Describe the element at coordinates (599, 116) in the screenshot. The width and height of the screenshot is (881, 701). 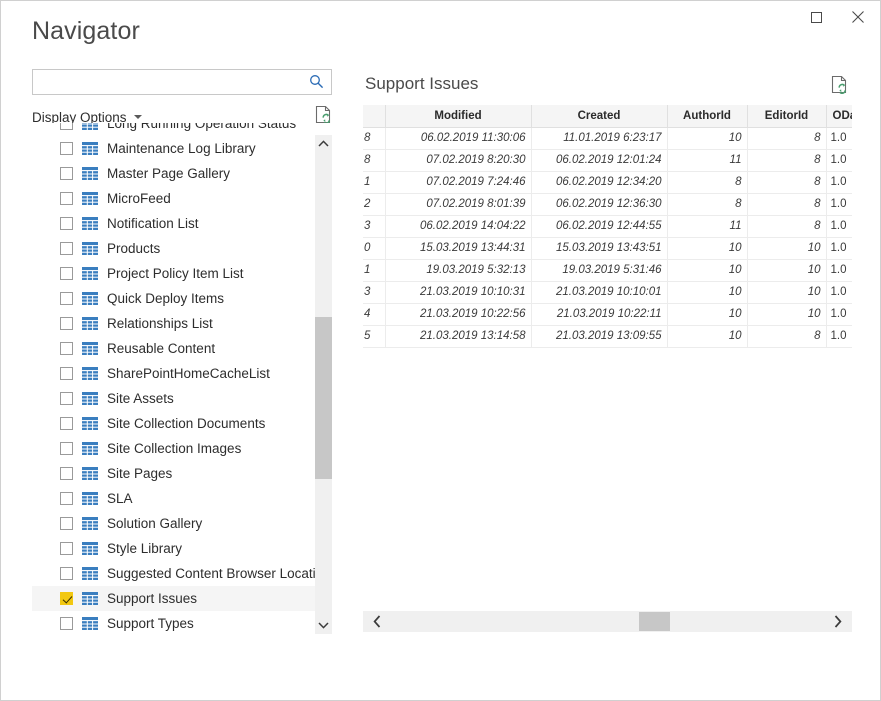
I see `column-header-created: Created` at that location.